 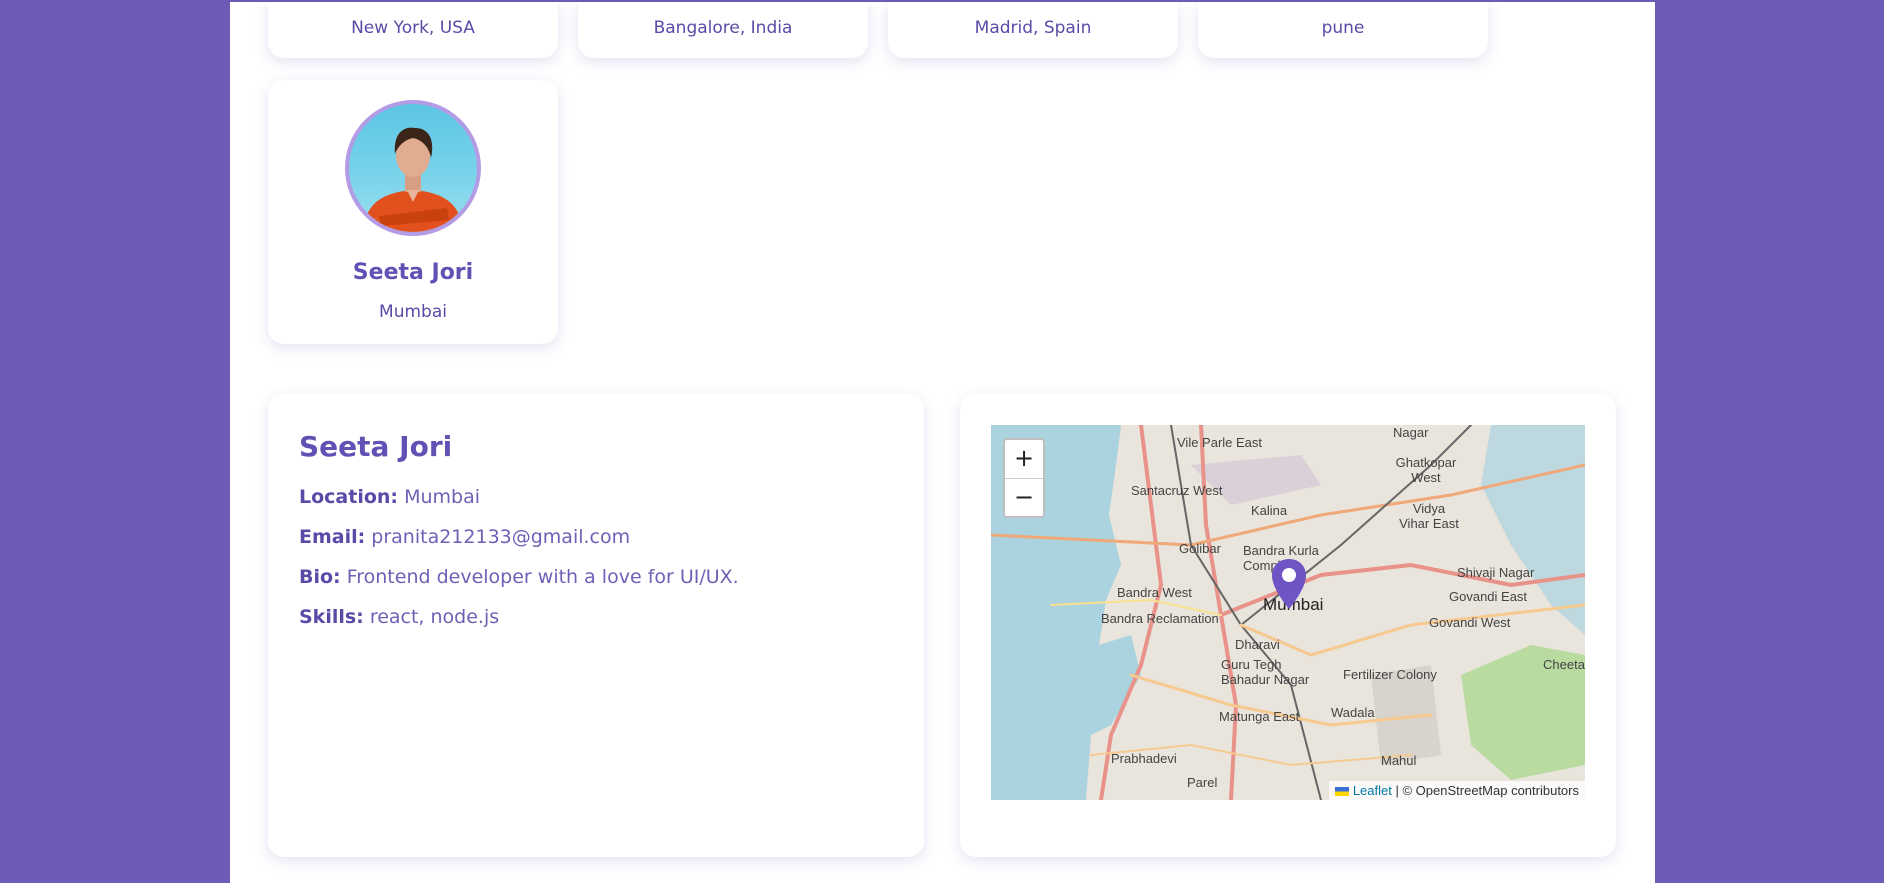 I want to click on details-title: Seeta Jori, so click(x=376, y=446).